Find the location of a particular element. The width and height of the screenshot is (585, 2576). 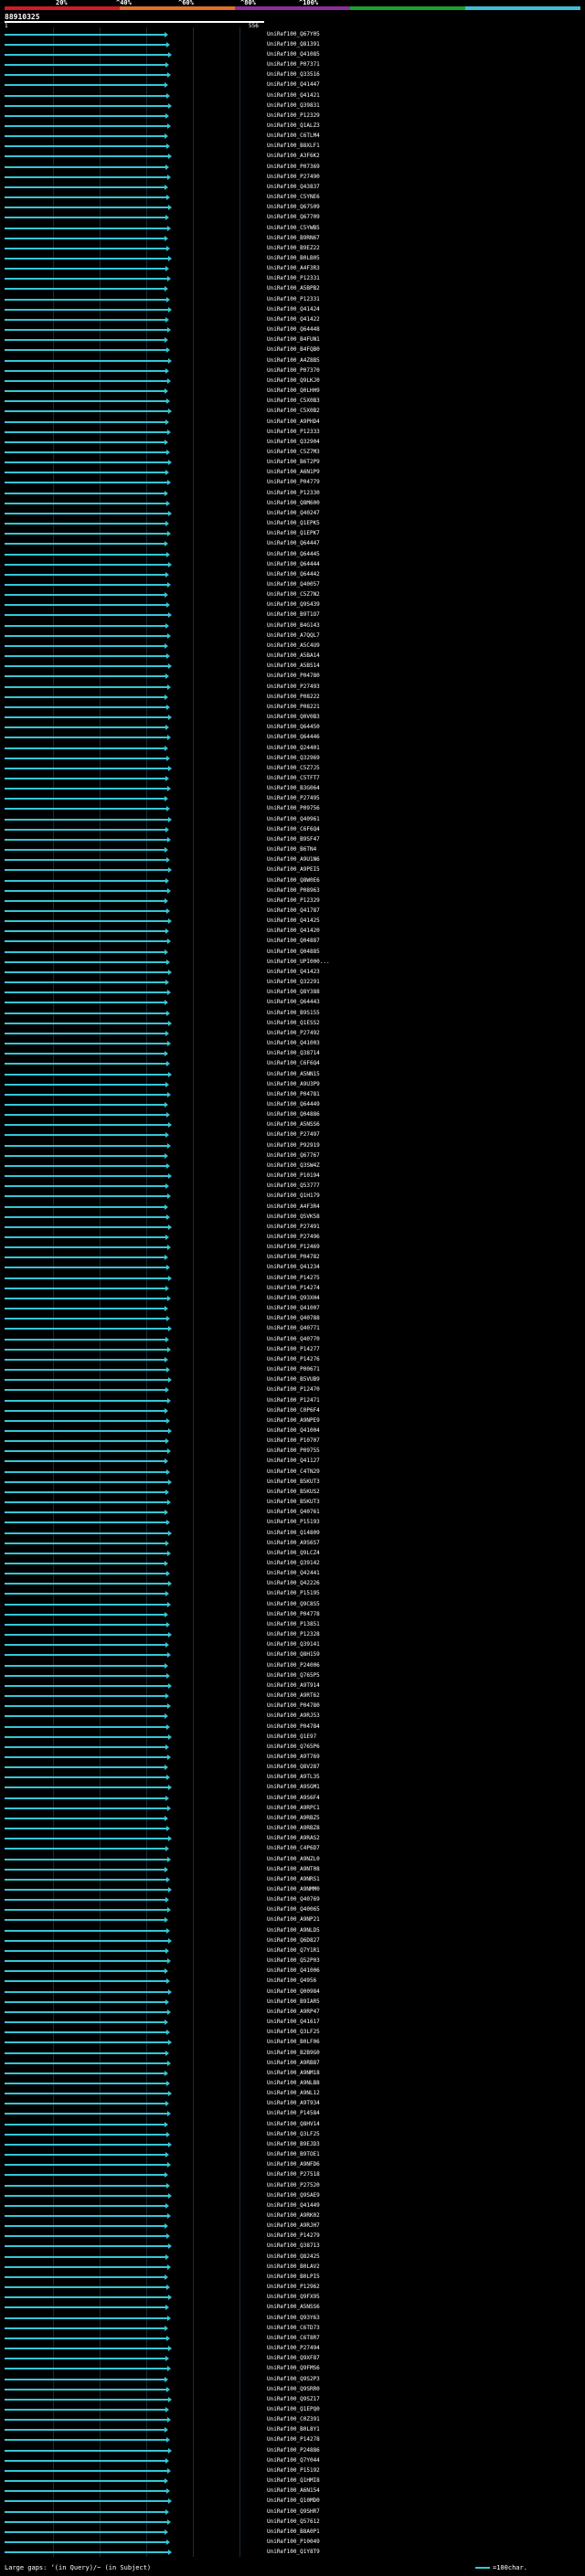

subject-id-link: UniRef100_Q40761 is located at coordinates (294, 1512).